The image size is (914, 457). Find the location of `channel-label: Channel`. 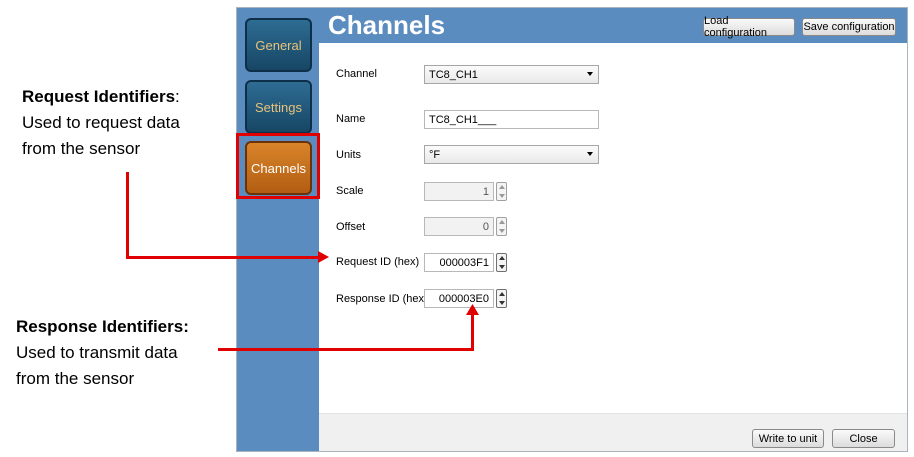

channel-label: Channel is located at coordinates (356, 74).